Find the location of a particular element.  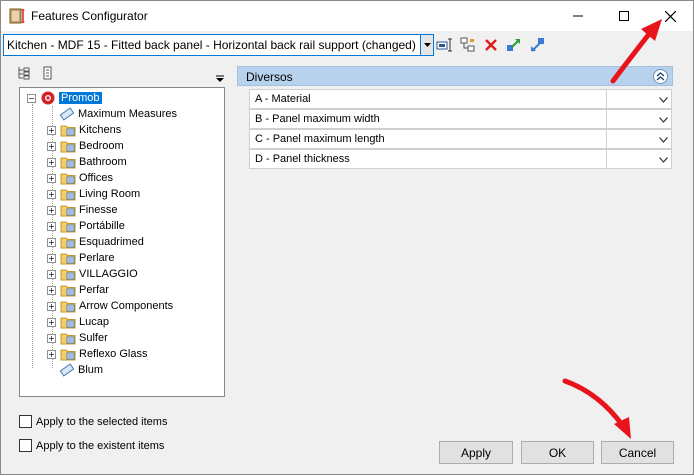

tree-item-label: Perfar is located at coordinates (94, 290).